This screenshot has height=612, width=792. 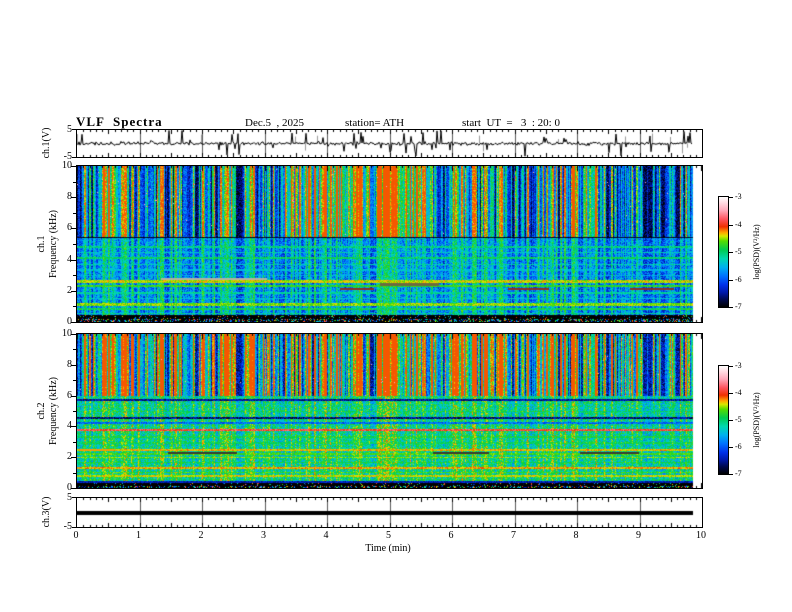 I want to click on spect2-frequency-label: Frequency (kHz), so click(x=53, y=411).